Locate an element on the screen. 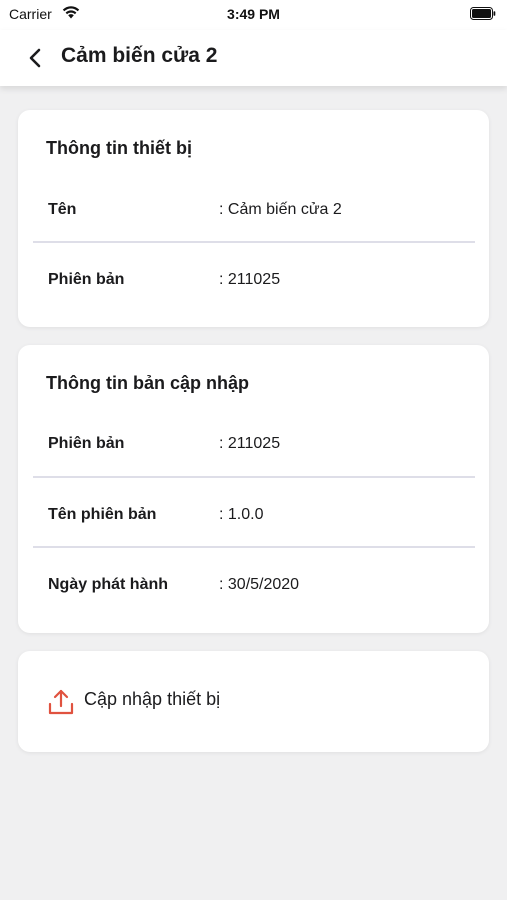  release-date-value: : 30/5/2020 is located at coordinates (259, 584).